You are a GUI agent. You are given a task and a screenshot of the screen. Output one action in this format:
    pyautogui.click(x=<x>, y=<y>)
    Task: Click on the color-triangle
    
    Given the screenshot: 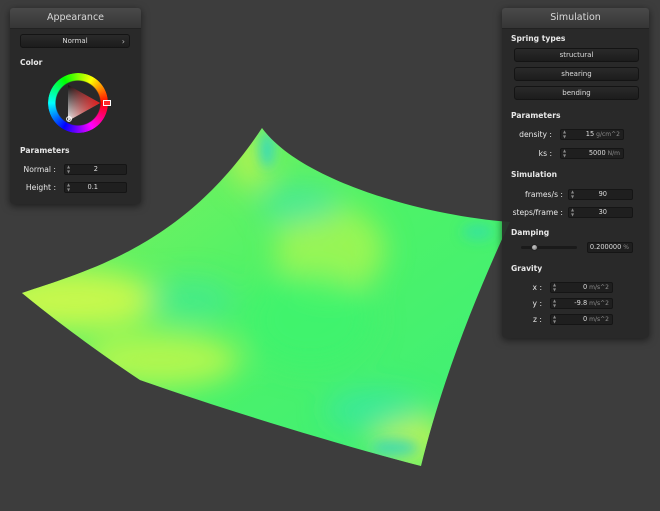 What is the action you would take?
    pyautogui.click(x=78, y=103)
    